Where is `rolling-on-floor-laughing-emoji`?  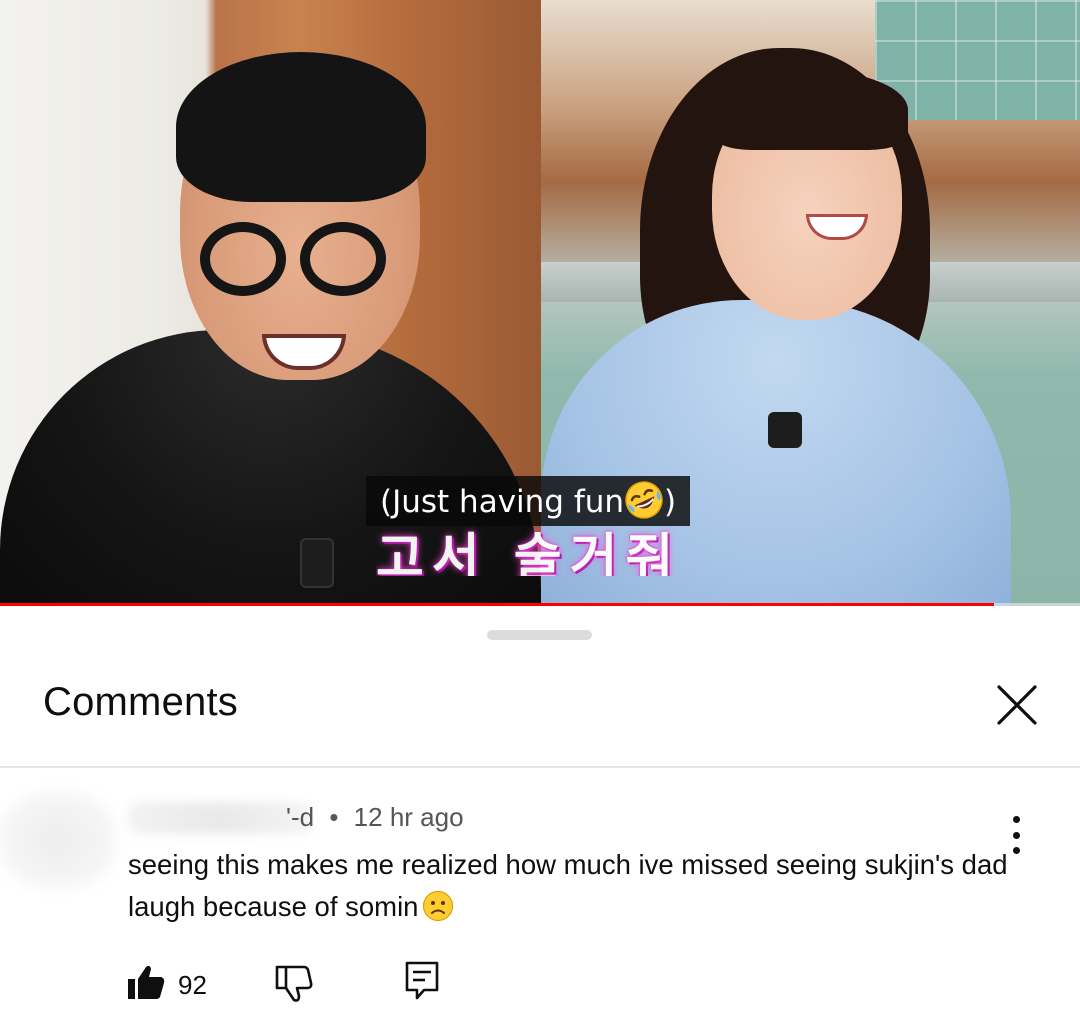
rolling-on-floor-laughing-emoji is located at coordinates (644, 500).